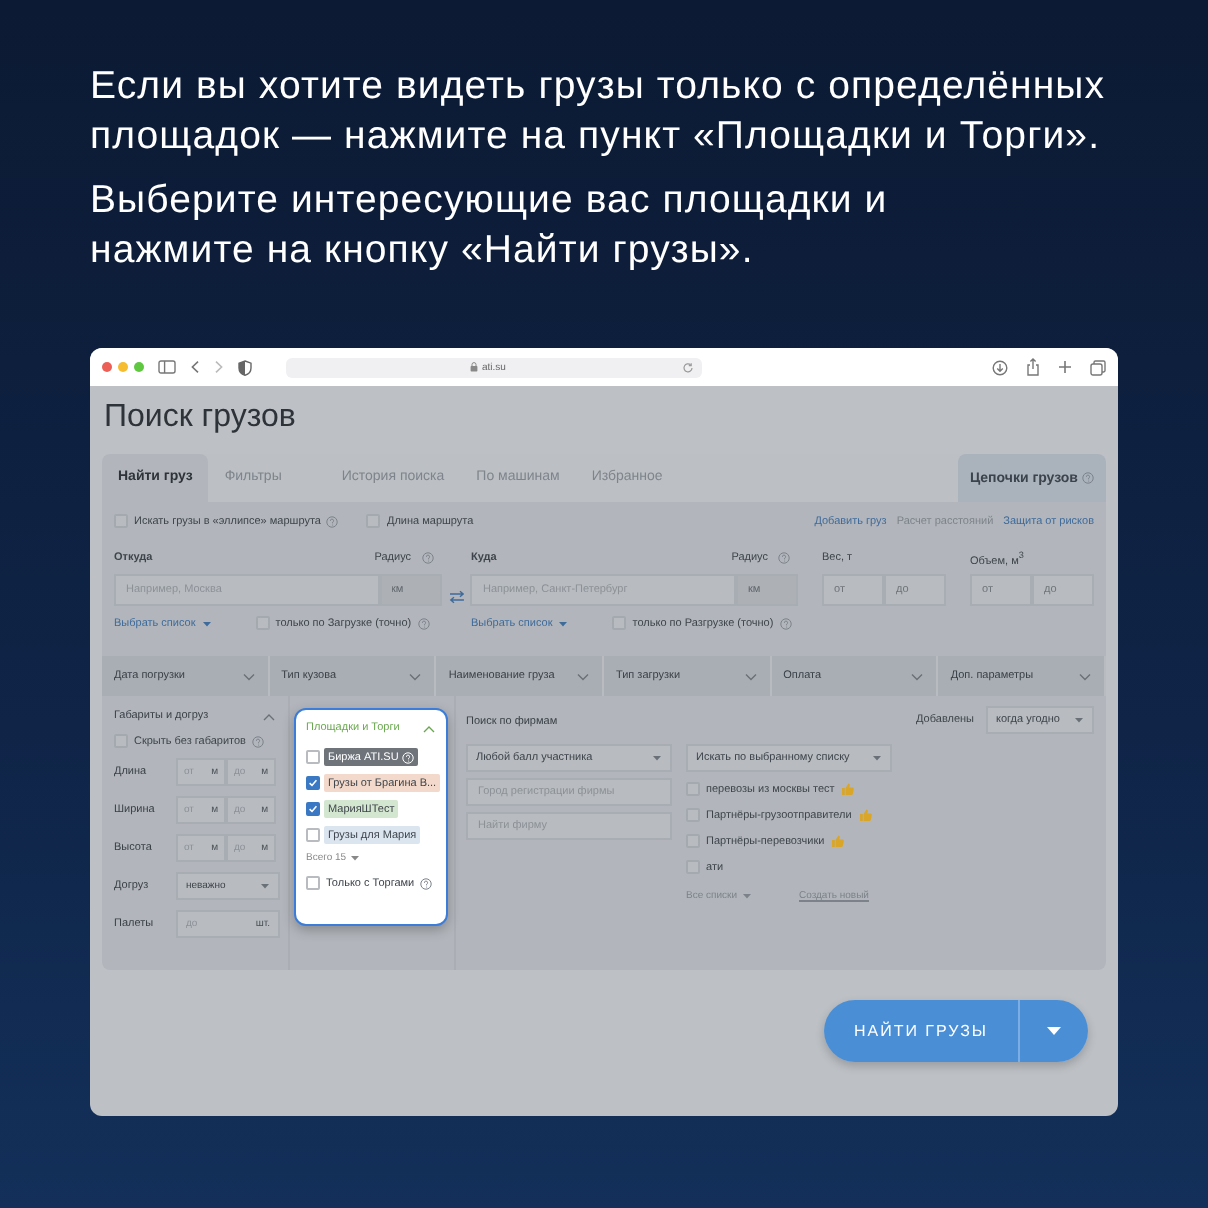 This screenshot has width=1208, height=1208. I want to click on instruction-text: Если вы хотите видеть грузы только с определённых площадок — нажмите на пункт «Площадки и Торги»., so click(599, 112).